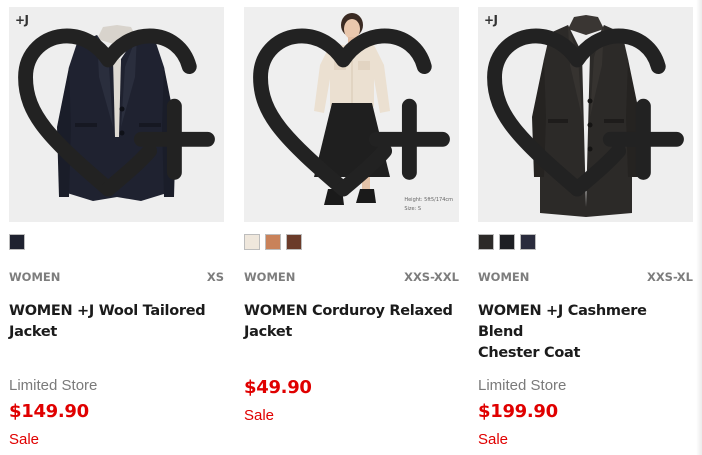 The height and width of the screenshot is (455, 702). Describe the element at coordinates (431, 277) in the screenshot. I see `size-range: XXS-XXL` at that location.